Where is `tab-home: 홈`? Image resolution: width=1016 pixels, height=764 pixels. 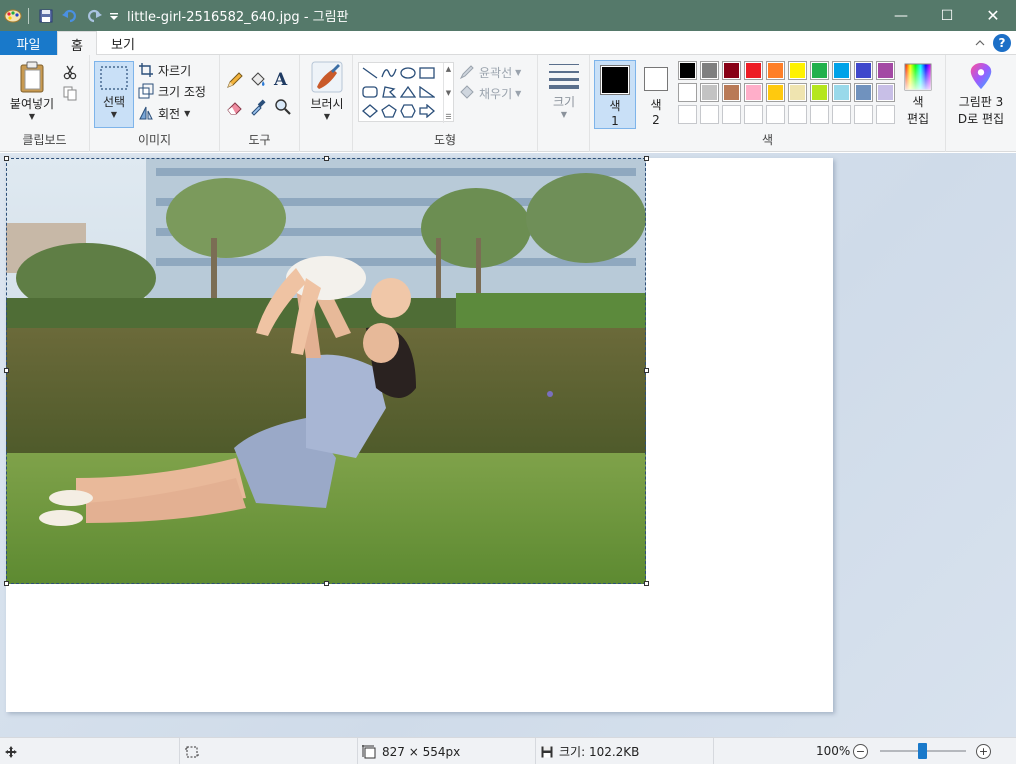
tab-home: 홈 is located at coordinates (77, 43).